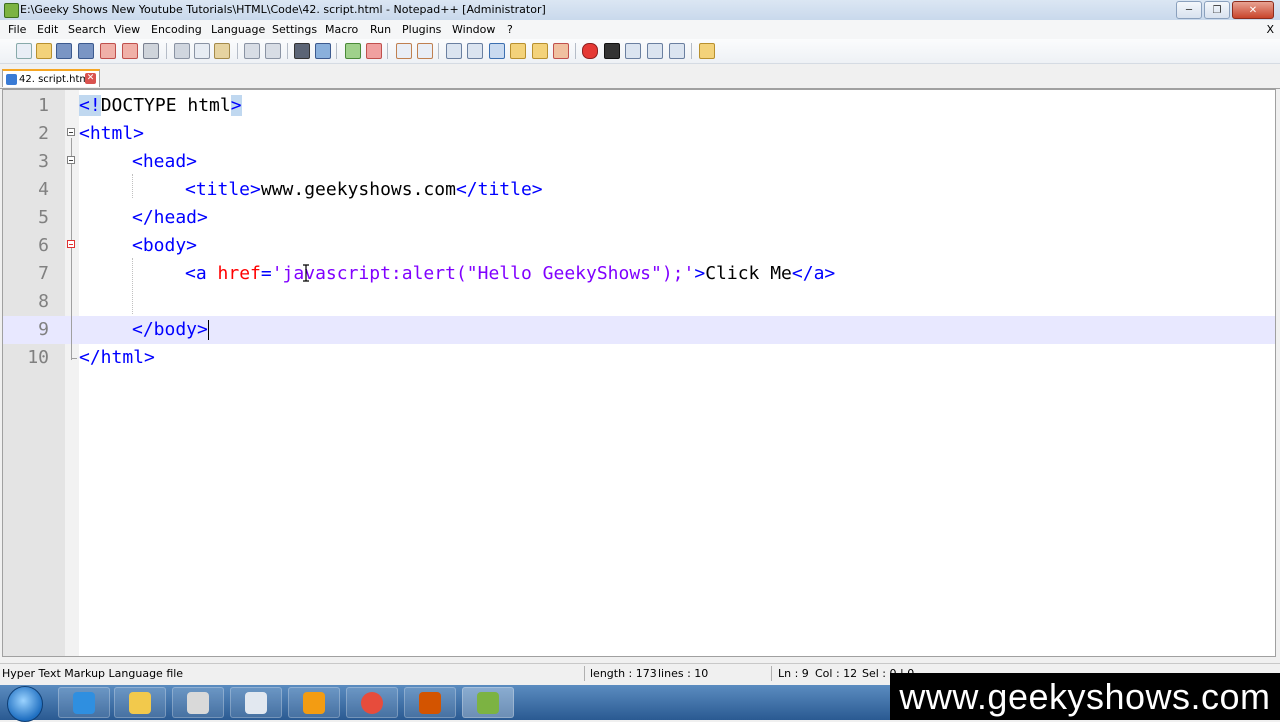 This screenshot has width=1280, height=722. I want to click on code-line: 9 </body>, so click(639, 330).